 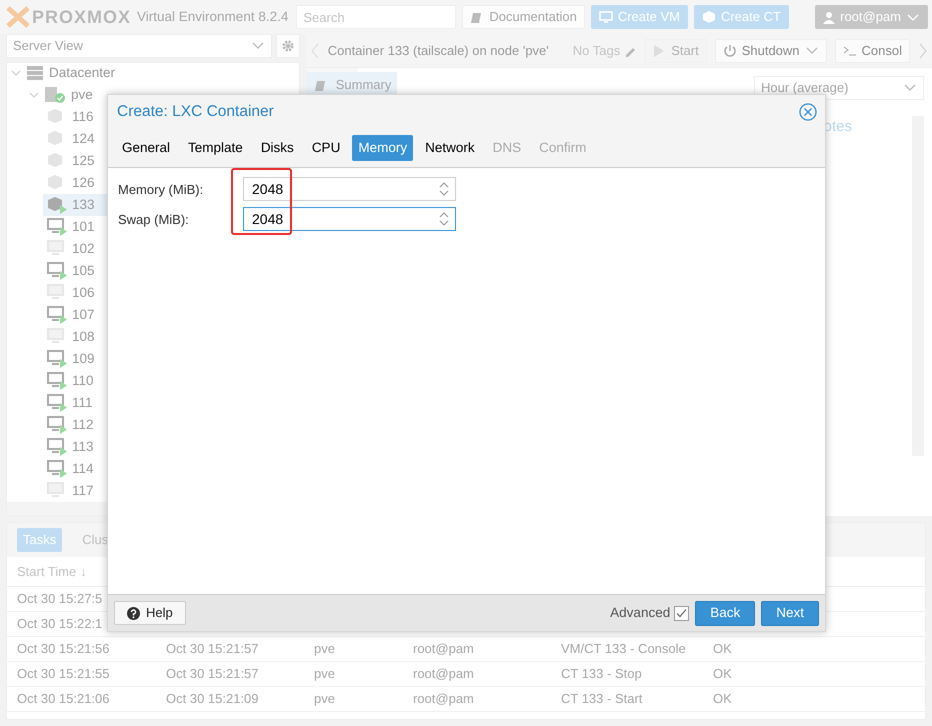 What do you see at coordinates (602, 699) in the screenshot?
I see `table-cell-text: CT 133 - Start` at bounding box center [602, 699].